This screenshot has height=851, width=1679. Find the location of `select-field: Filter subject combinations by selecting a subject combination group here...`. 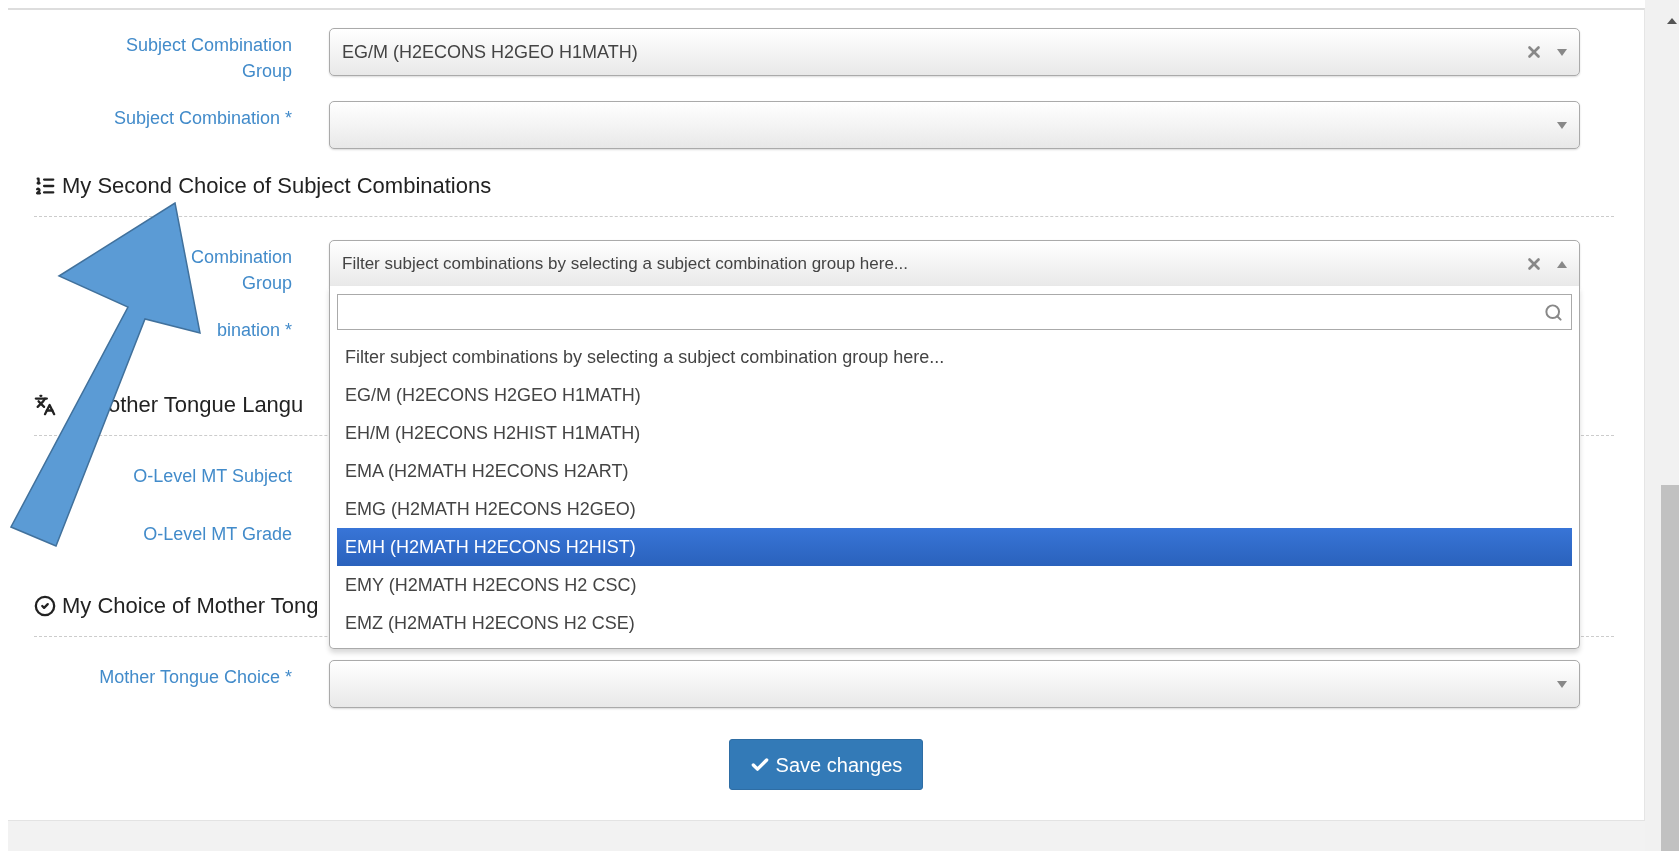

select-field: Filter subject combinations by selecting a subject combination group here... is located at coordinates (954, 264).